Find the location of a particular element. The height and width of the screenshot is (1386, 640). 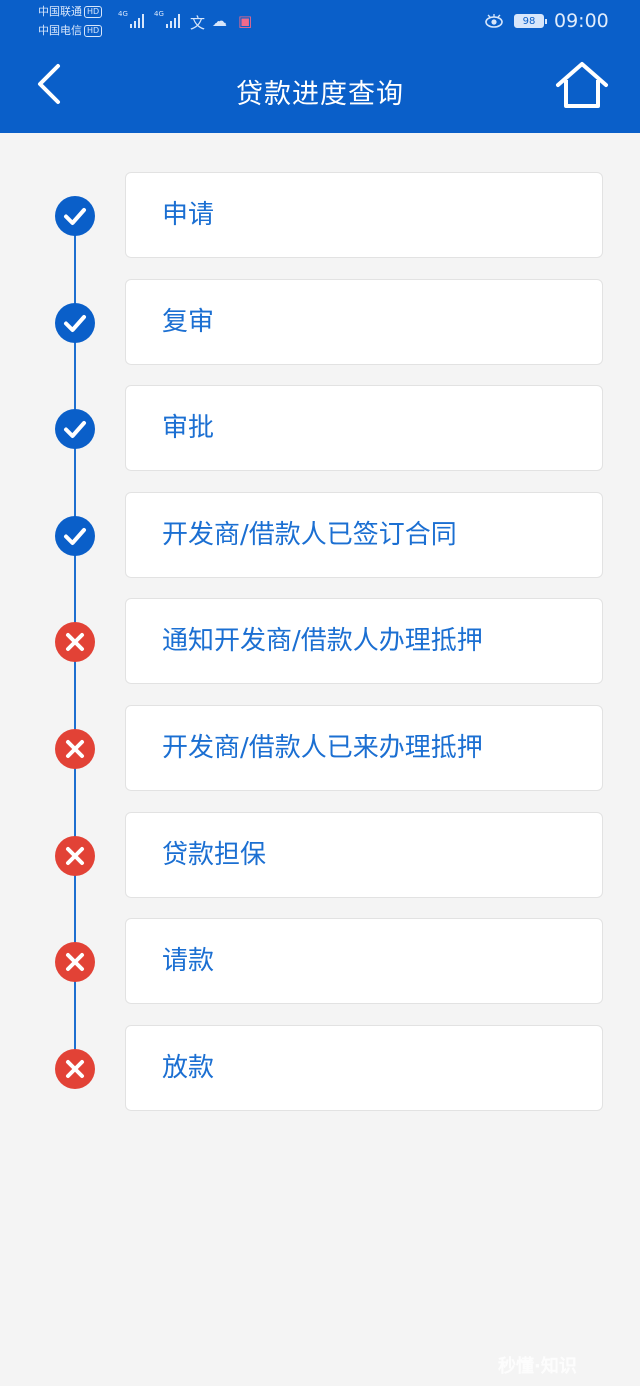

step-label: 请款 is located at coordinates (188, 961).